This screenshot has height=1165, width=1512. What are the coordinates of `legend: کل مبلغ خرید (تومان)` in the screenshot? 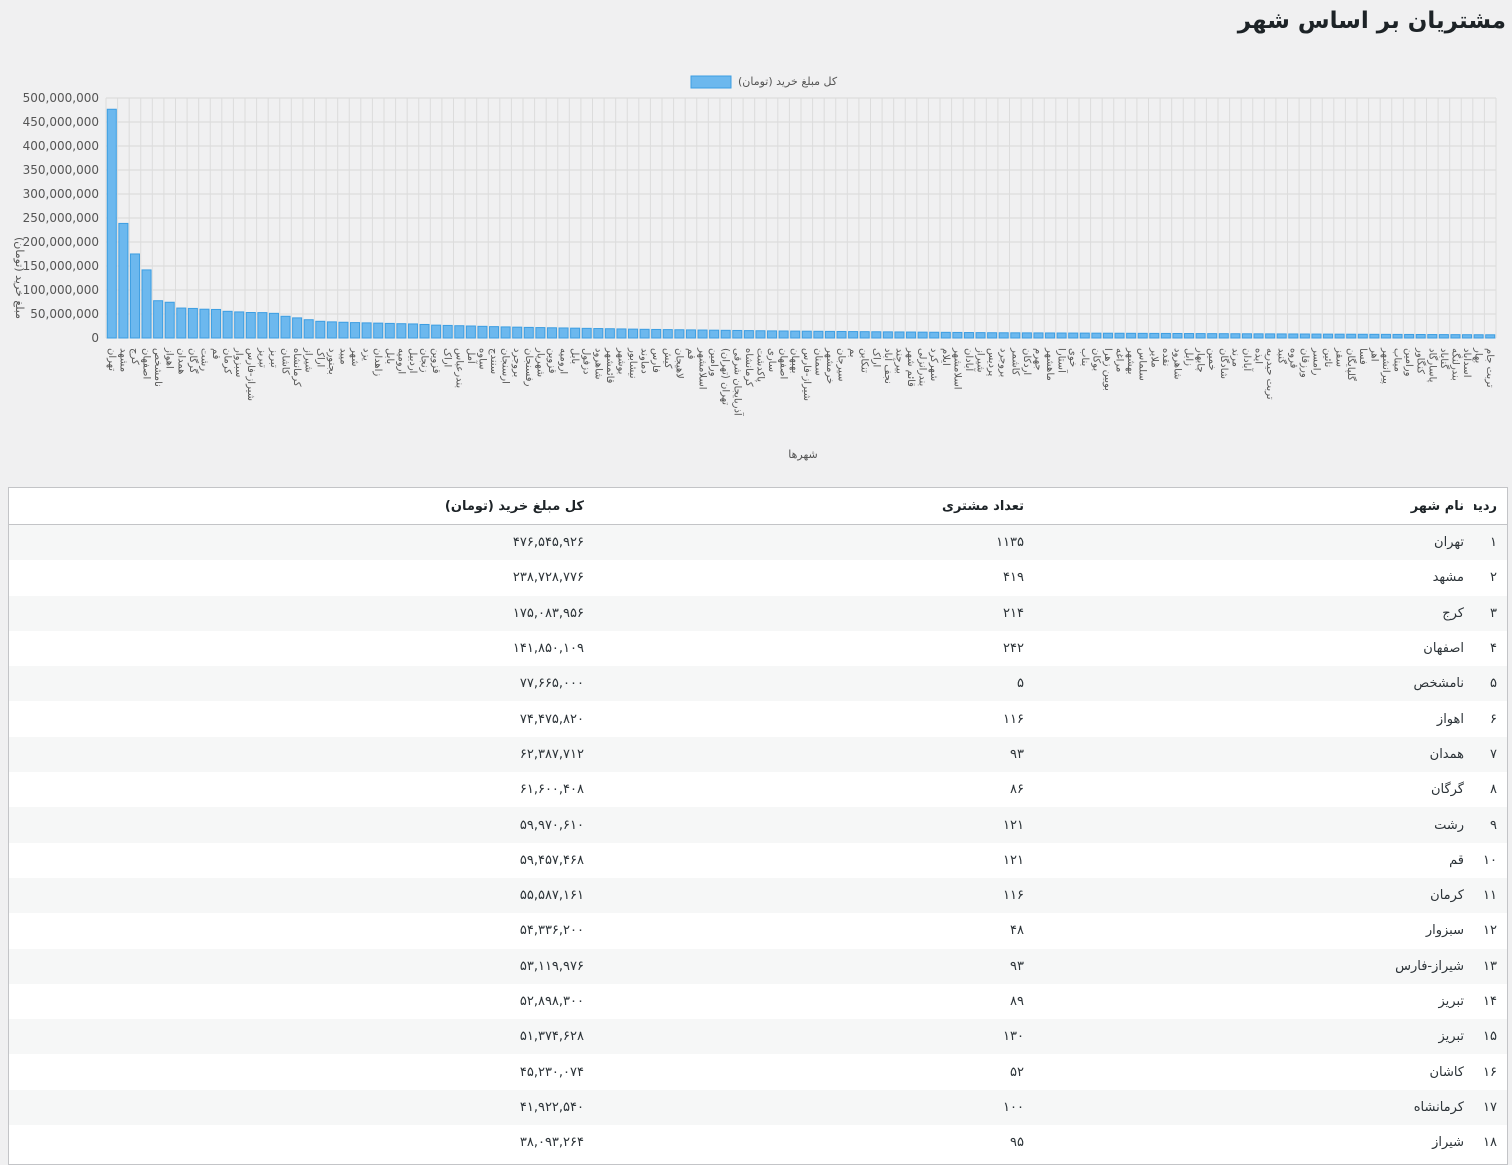 It's located at (764, 82).